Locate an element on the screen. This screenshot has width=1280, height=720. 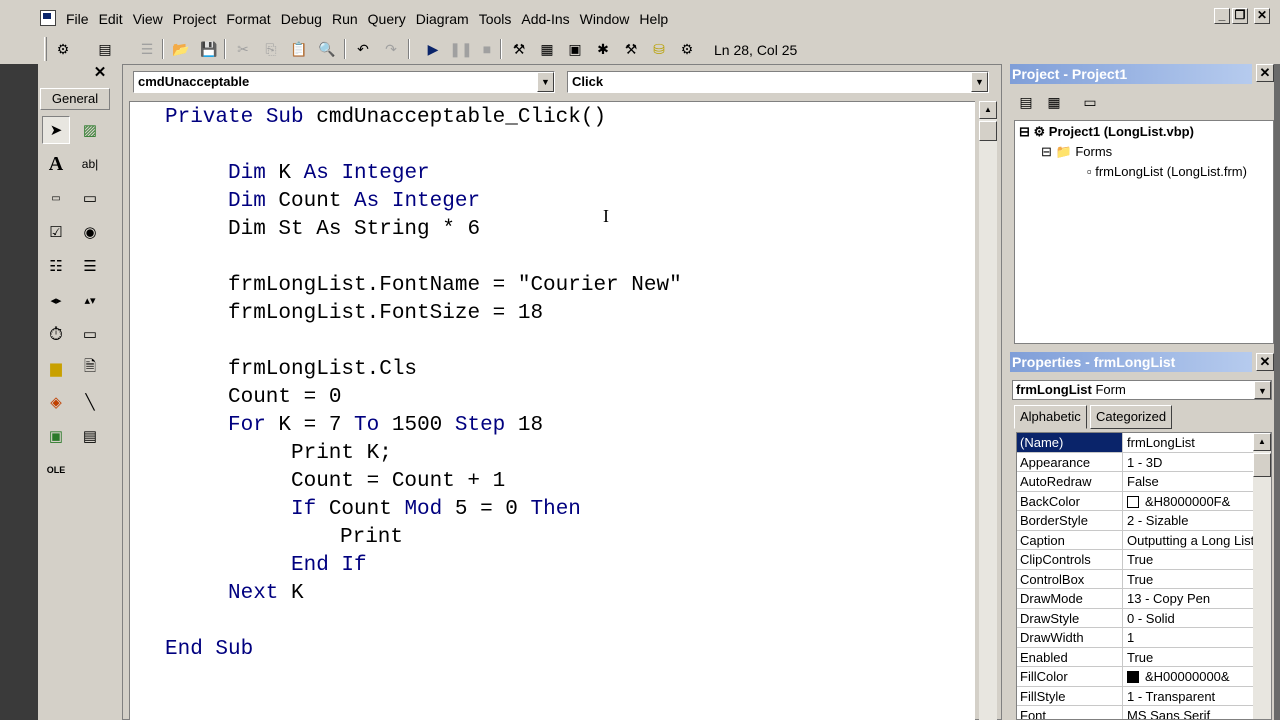
property-row: Font MS Sans Serif is located at coordinates (1135, 712).